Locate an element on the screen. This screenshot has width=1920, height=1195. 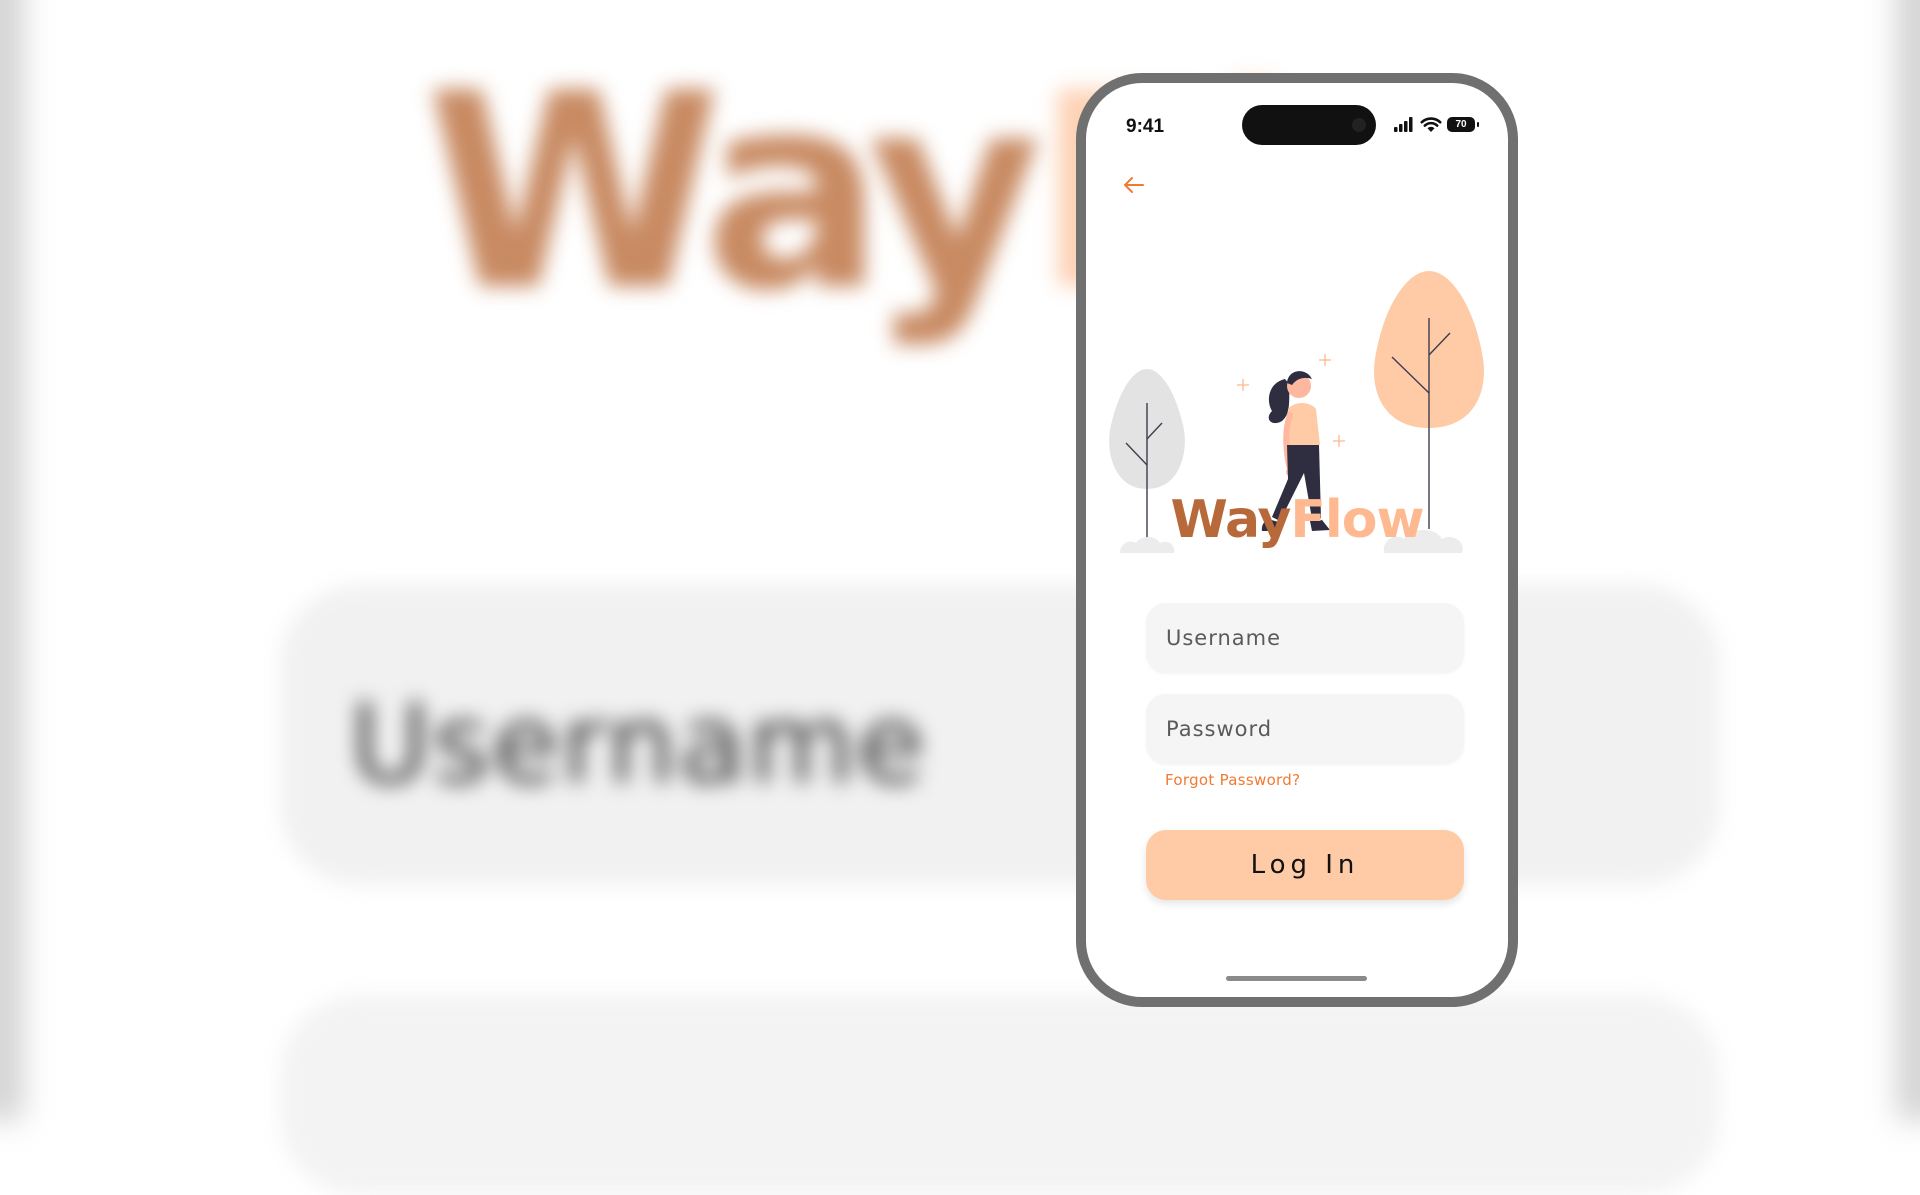
status-icons: 70 is located at coordinates (1438, 125).